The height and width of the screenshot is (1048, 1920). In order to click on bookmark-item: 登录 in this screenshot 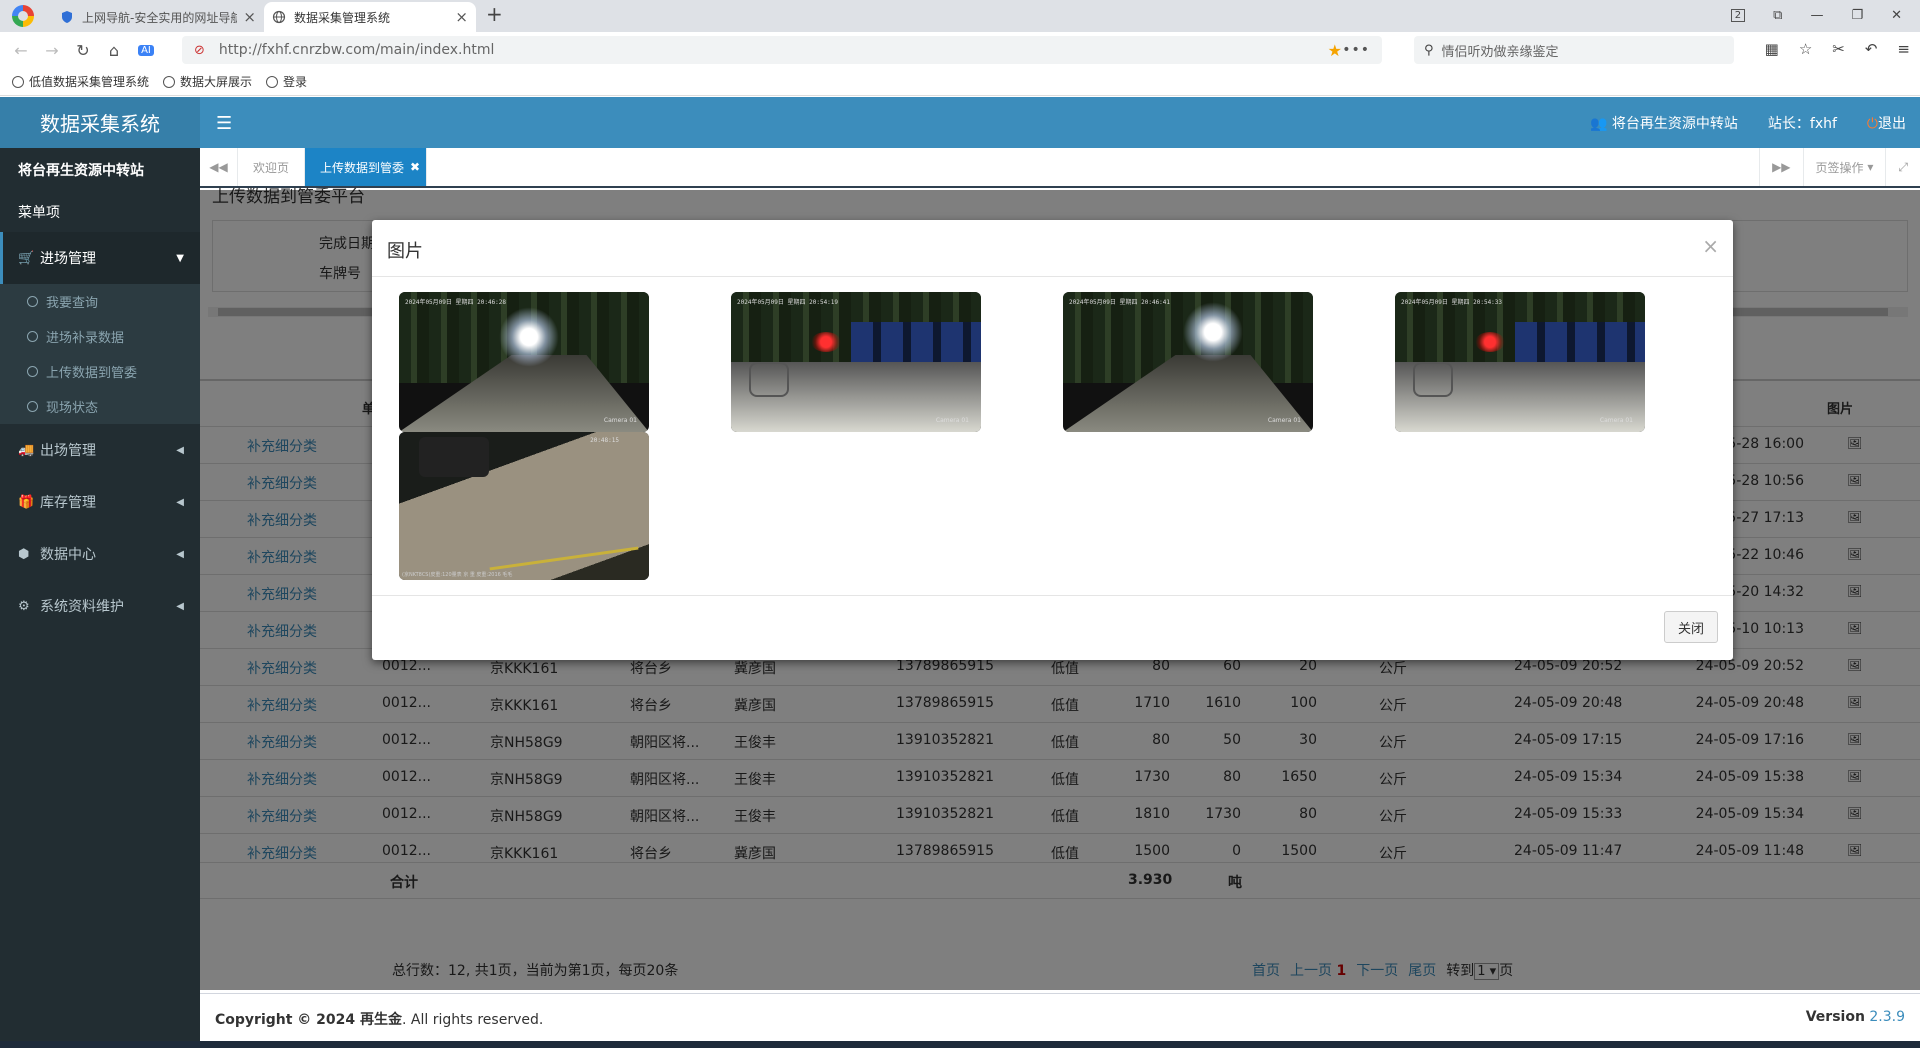, I will do `click(286, 81)`.